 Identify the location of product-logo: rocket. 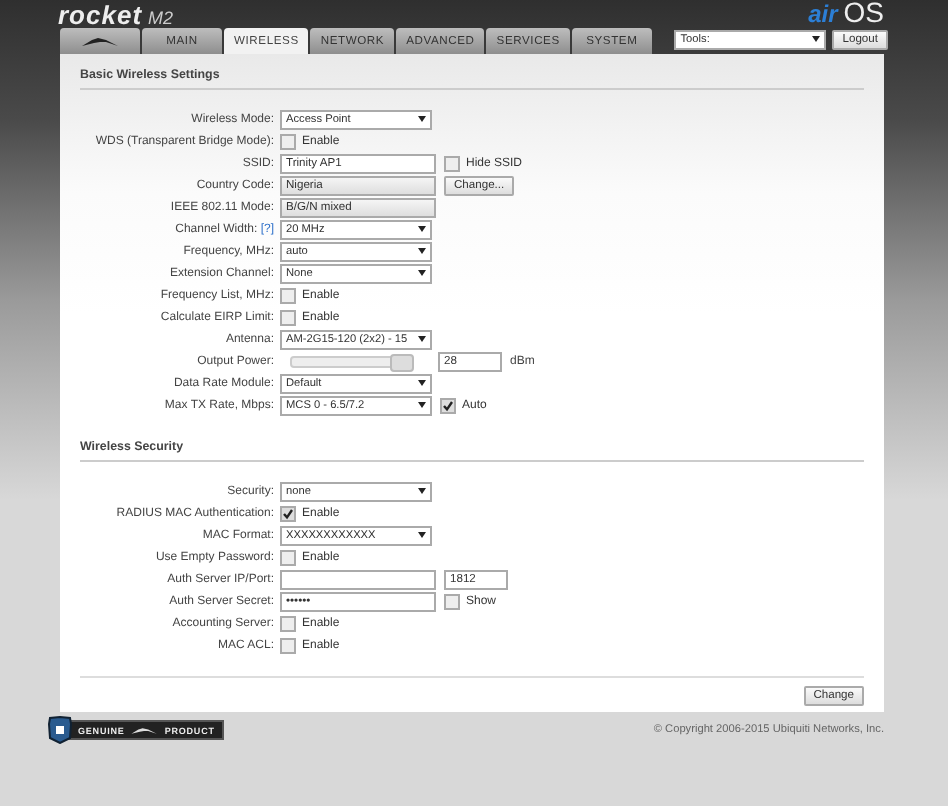
(100, 15).